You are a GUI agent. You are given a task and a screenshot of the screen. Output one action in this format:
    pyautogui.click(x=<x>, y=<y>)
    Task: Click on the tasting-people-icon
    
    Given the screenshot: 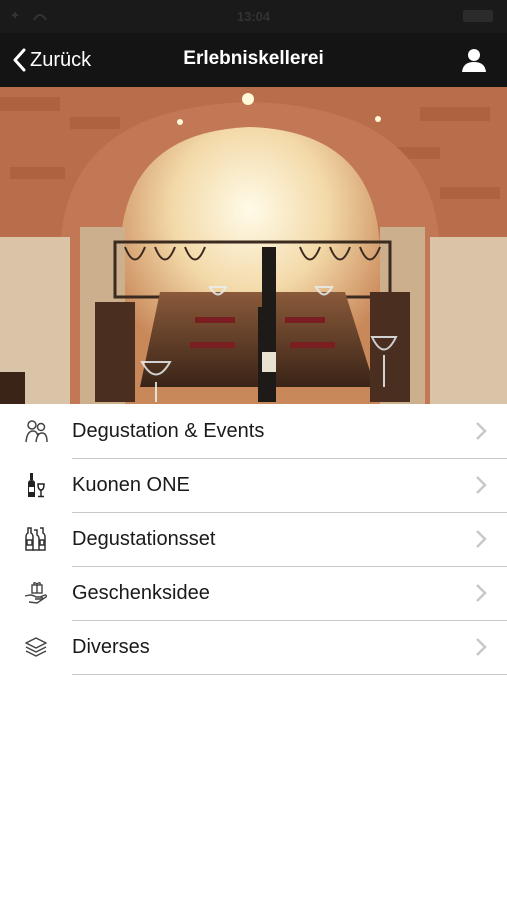 What is the action you would take?
    pyautogui.click(x=36, y=431)
    